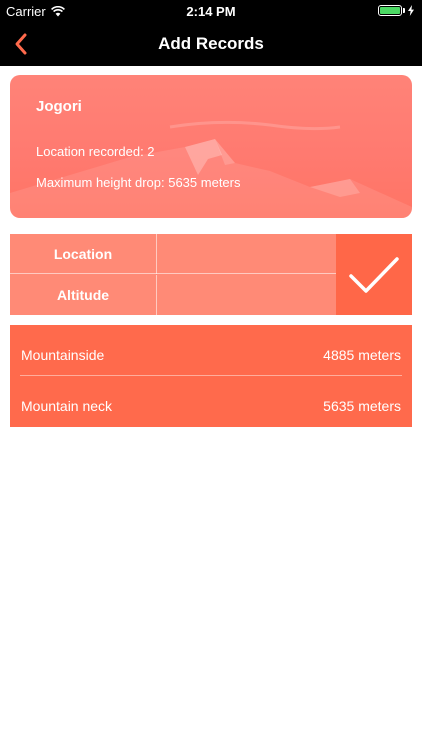 The width and height of the screenshot is (422, 750). I want to click on clock: 2:14 PM, so click(211, 11).